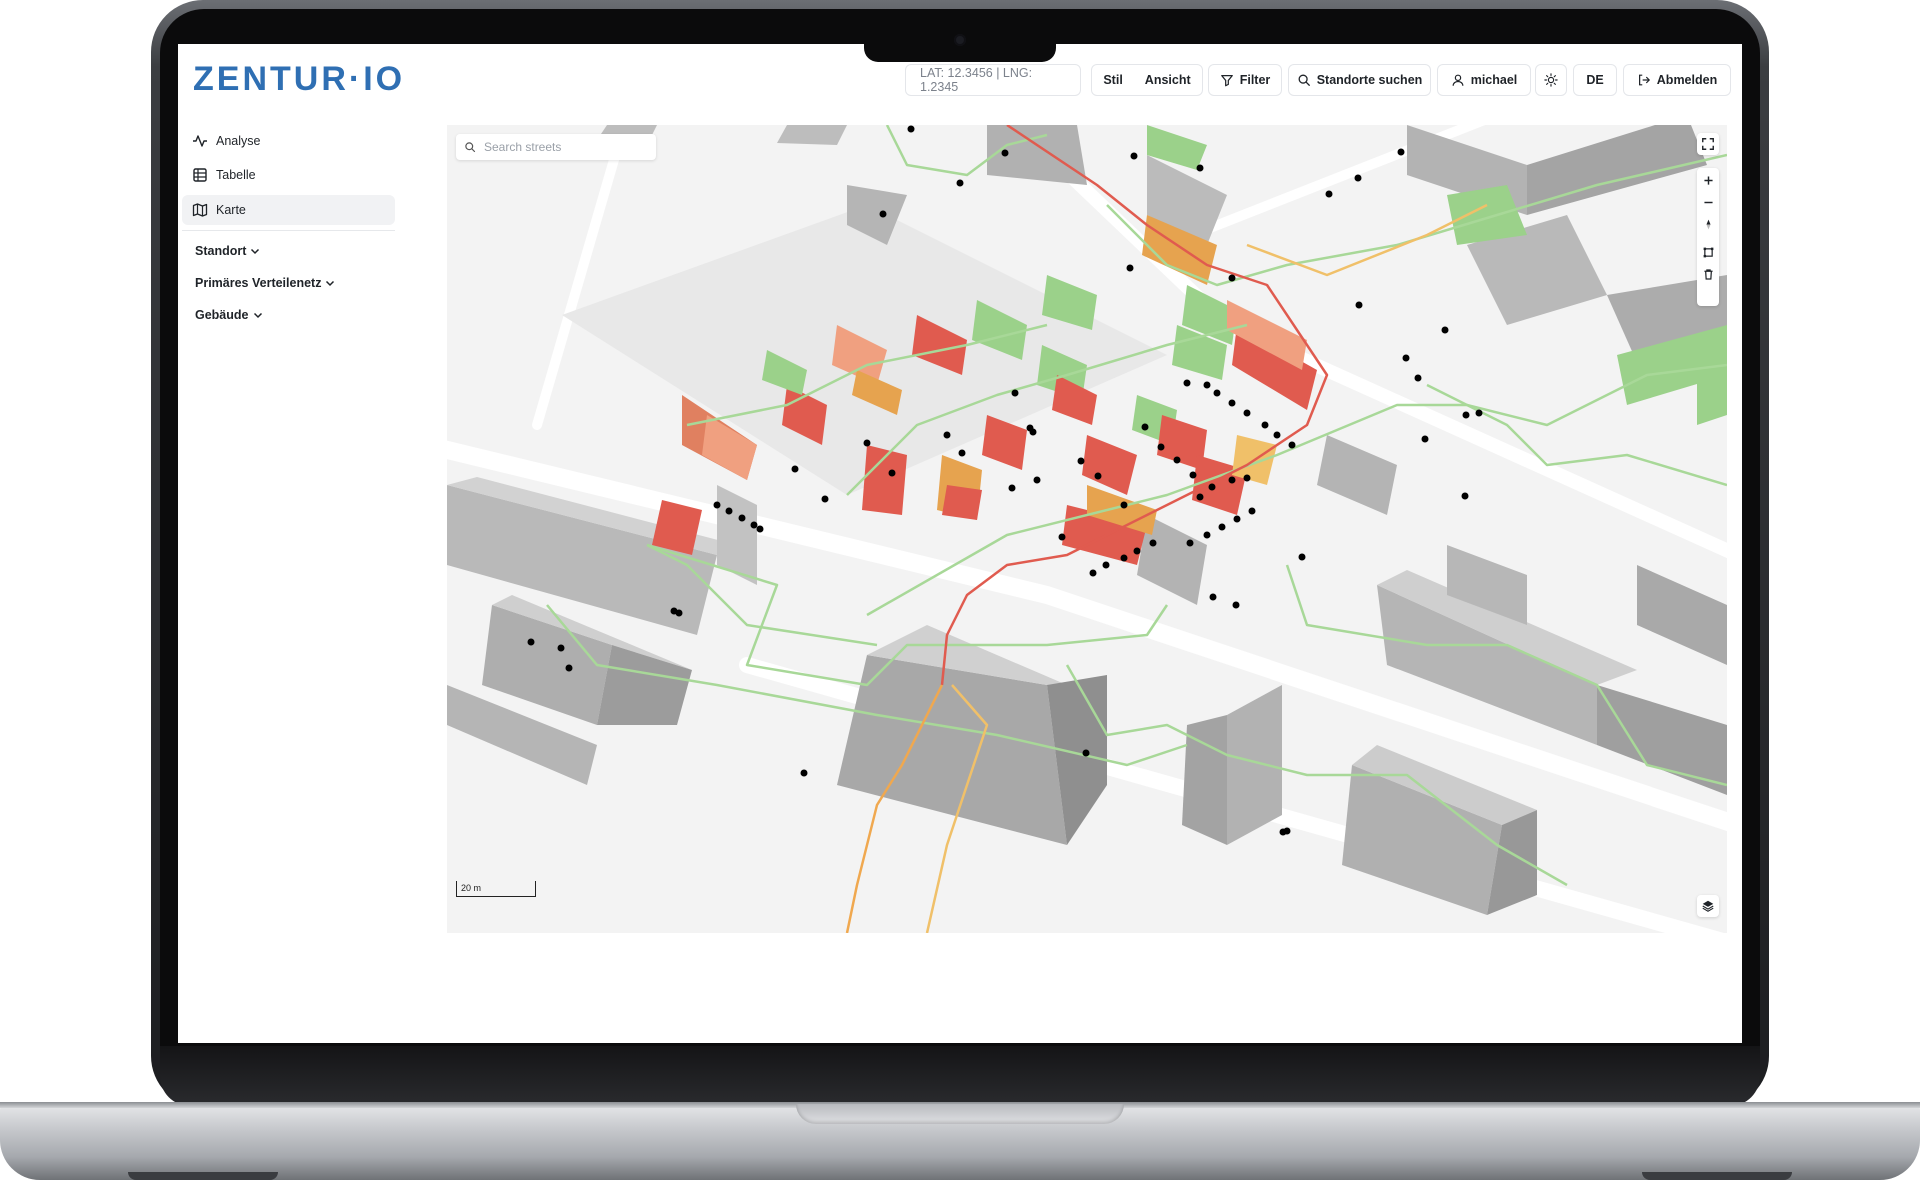  I want to click on trash-icon, so click(1708, 274).